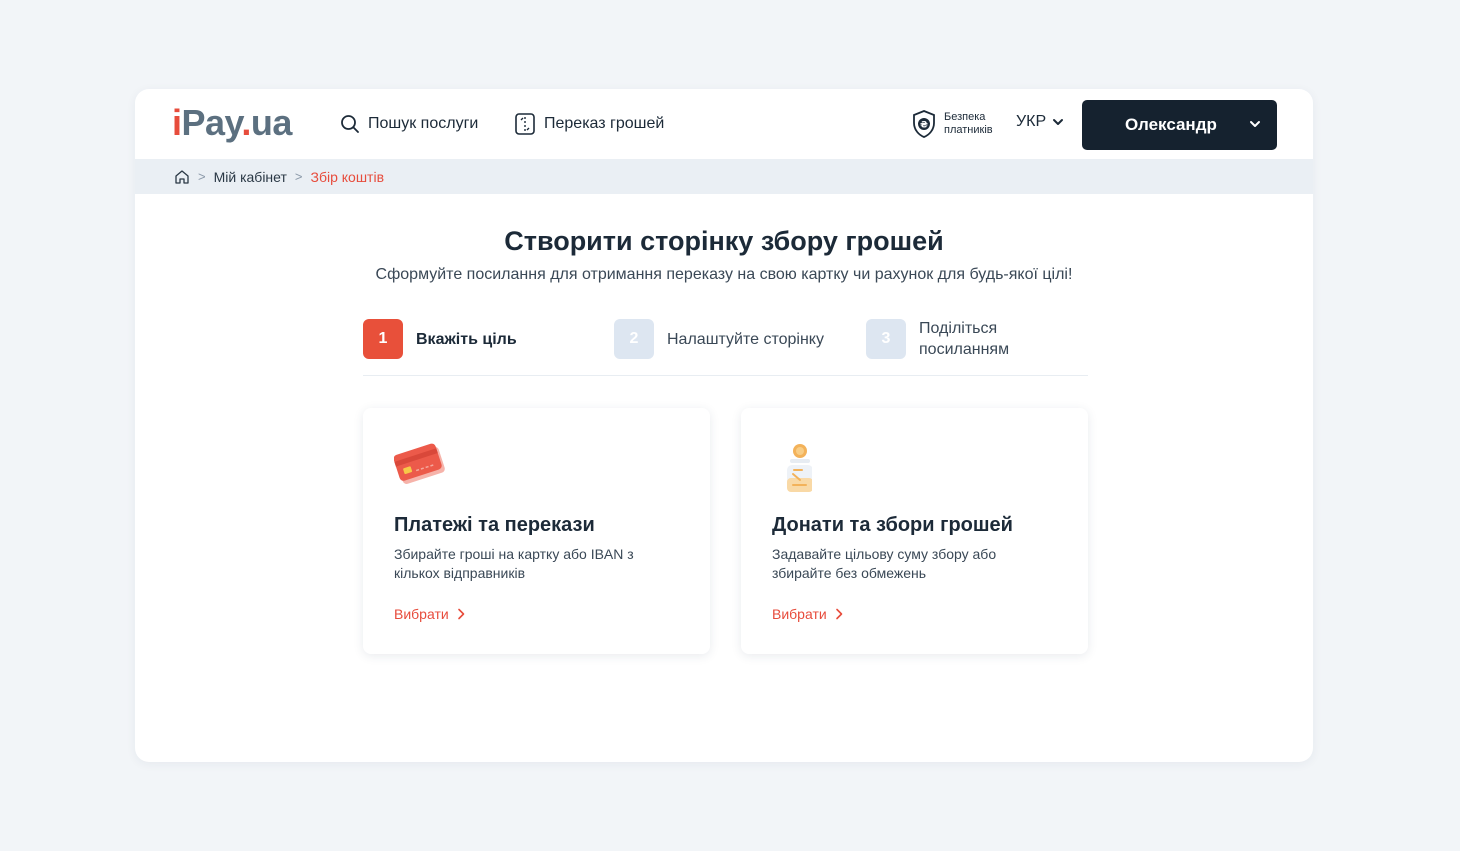 The width and height of the screenshot is (1460, 851). I want to click on search-service-label: Пошук послуги, so click(423, 123).